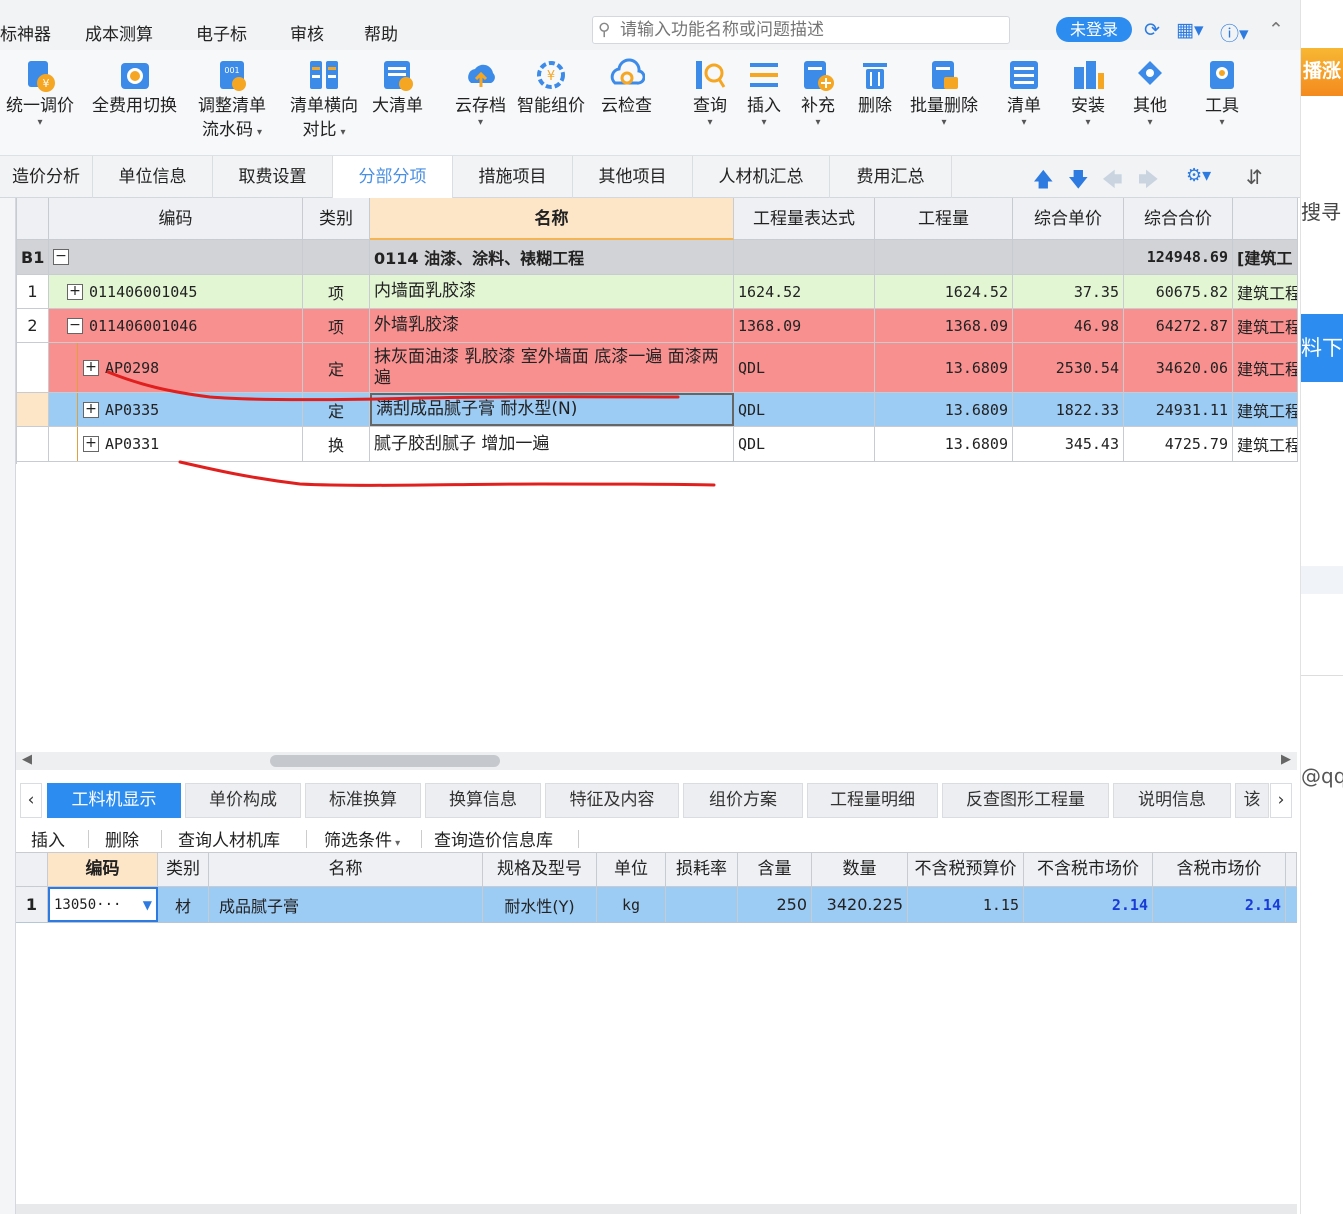 The height and width of the screenshot is (1214, 1343). Describe the element at coordinates (631, 904) in the screenshot. I see `material-unit: kg` at that location.